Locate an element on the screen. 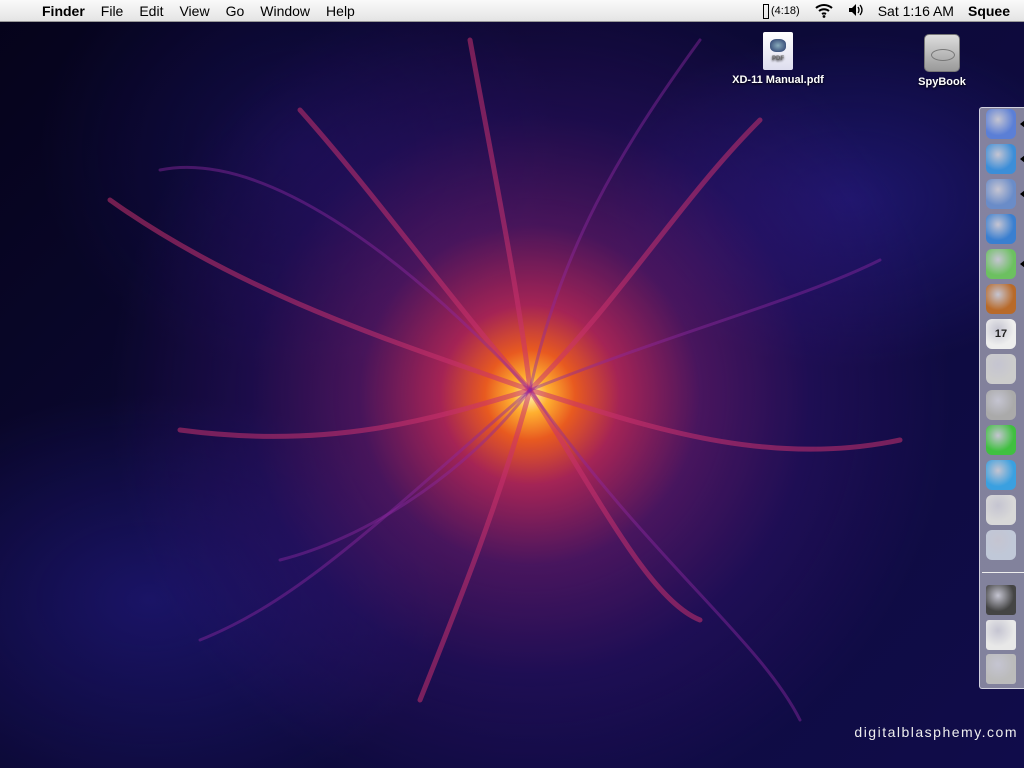  dock-item-ical: 17 is located at coordinates (1001, 334).